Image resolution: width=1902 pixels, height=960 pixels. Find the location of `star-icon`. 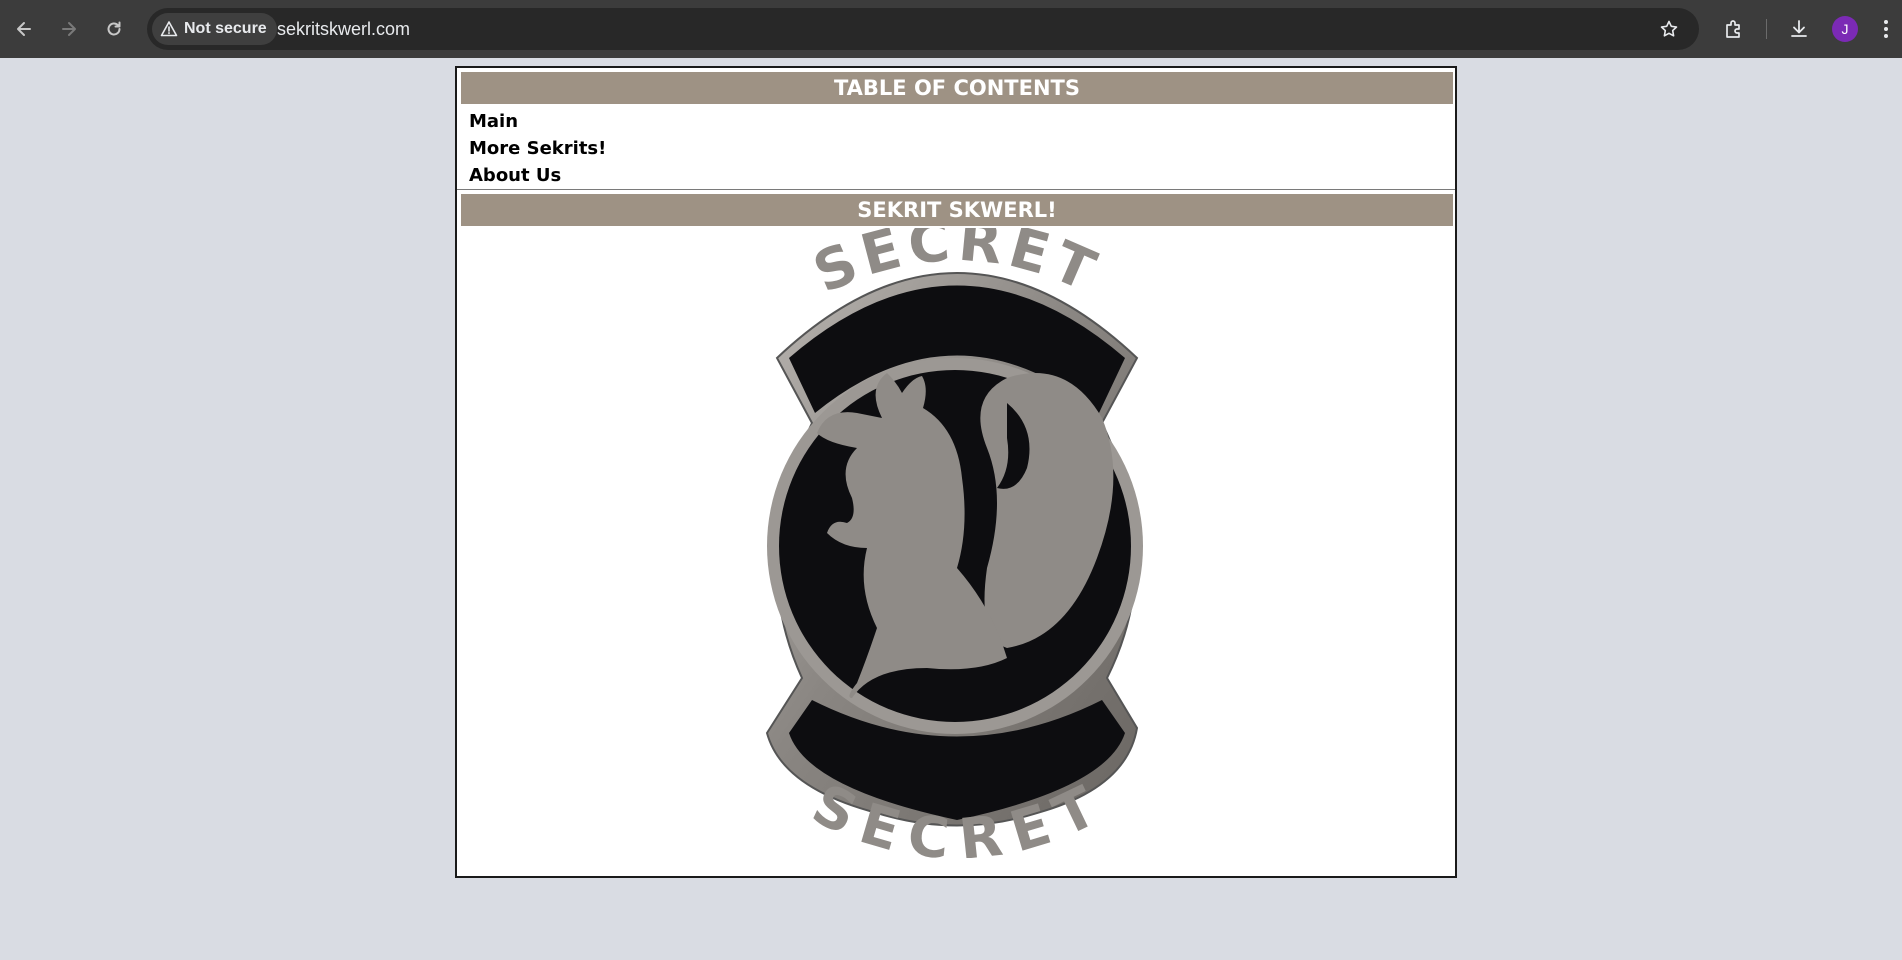

star-icon is located at coordinates (1669, 28).